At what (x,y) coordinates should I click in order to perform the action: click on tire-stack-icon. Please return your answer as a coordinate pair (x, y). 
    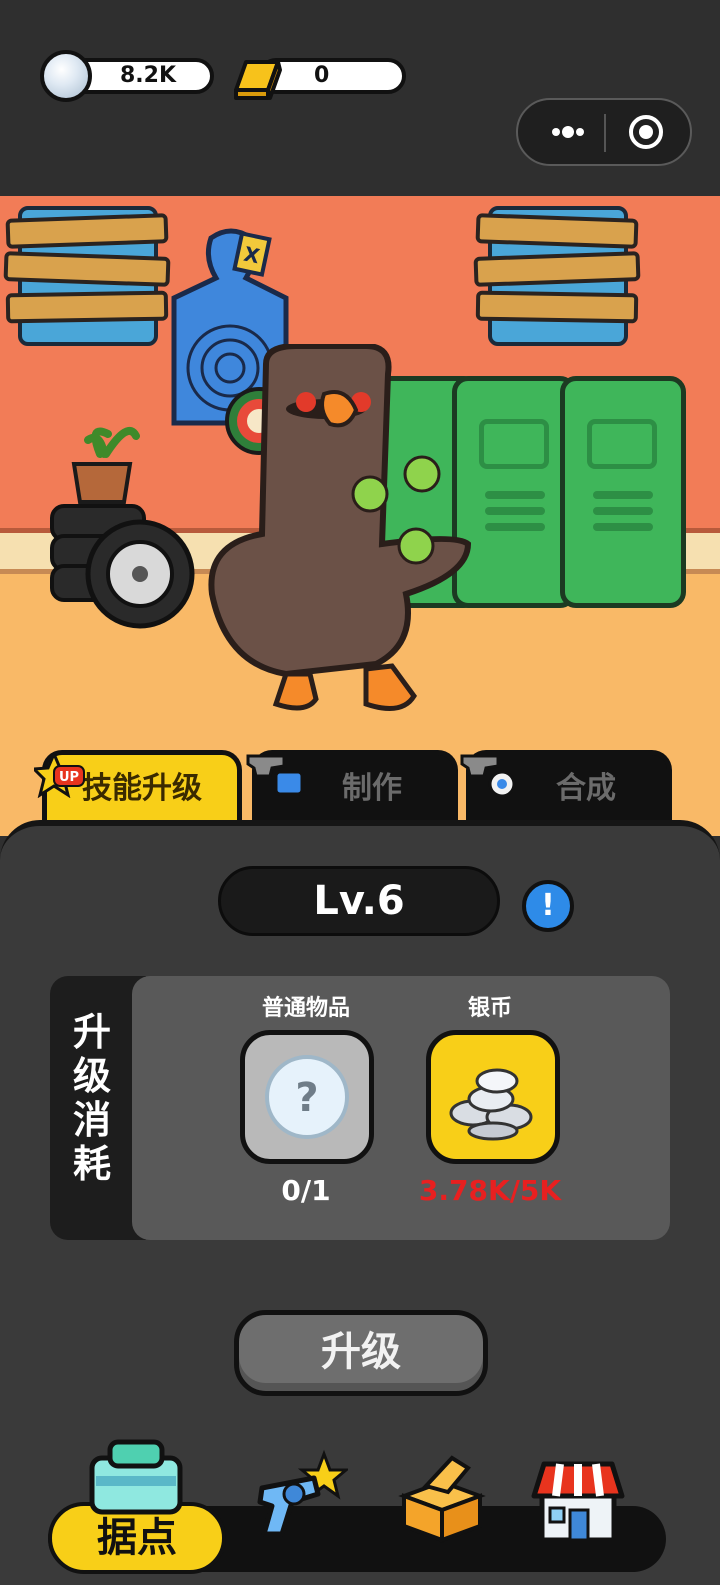
    Looking at the image, I should click on (122, 528).